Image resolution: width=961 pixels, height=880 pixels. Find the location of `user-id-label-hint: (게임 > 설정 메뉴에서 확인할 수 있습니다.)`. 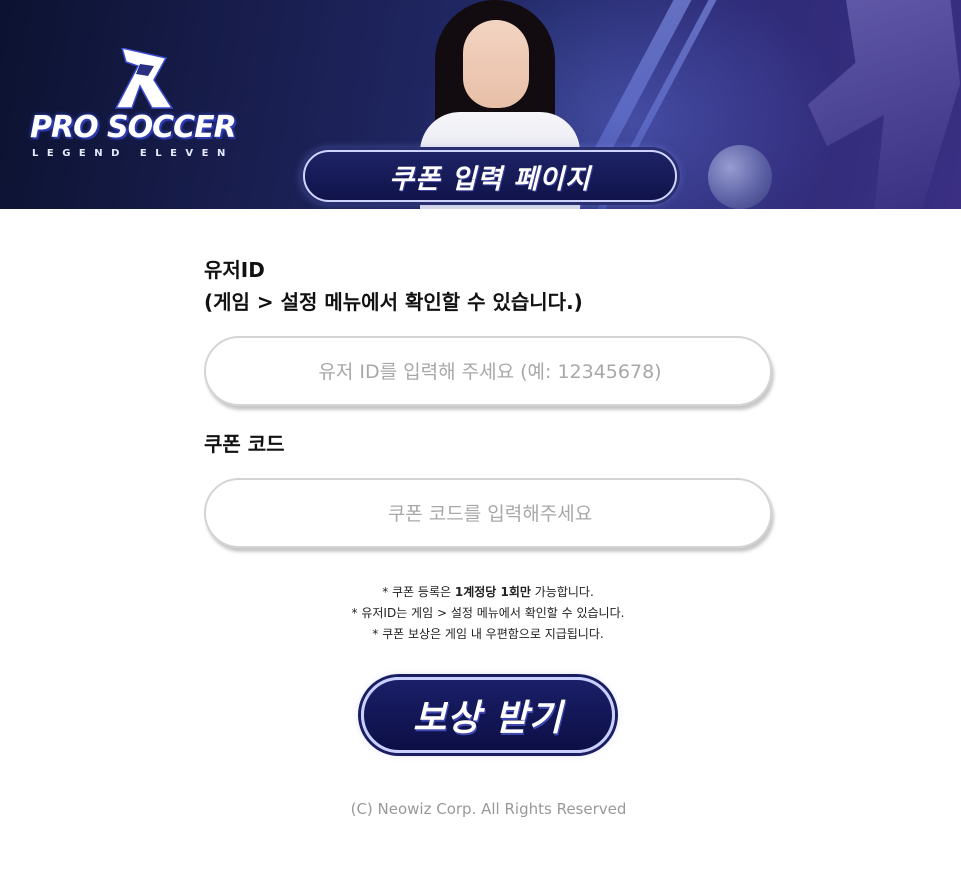

user-id-label-hint: (게임 > 설정 메뉴에서 확인할 수 있습니다.) is located at coordinates (393, 302).